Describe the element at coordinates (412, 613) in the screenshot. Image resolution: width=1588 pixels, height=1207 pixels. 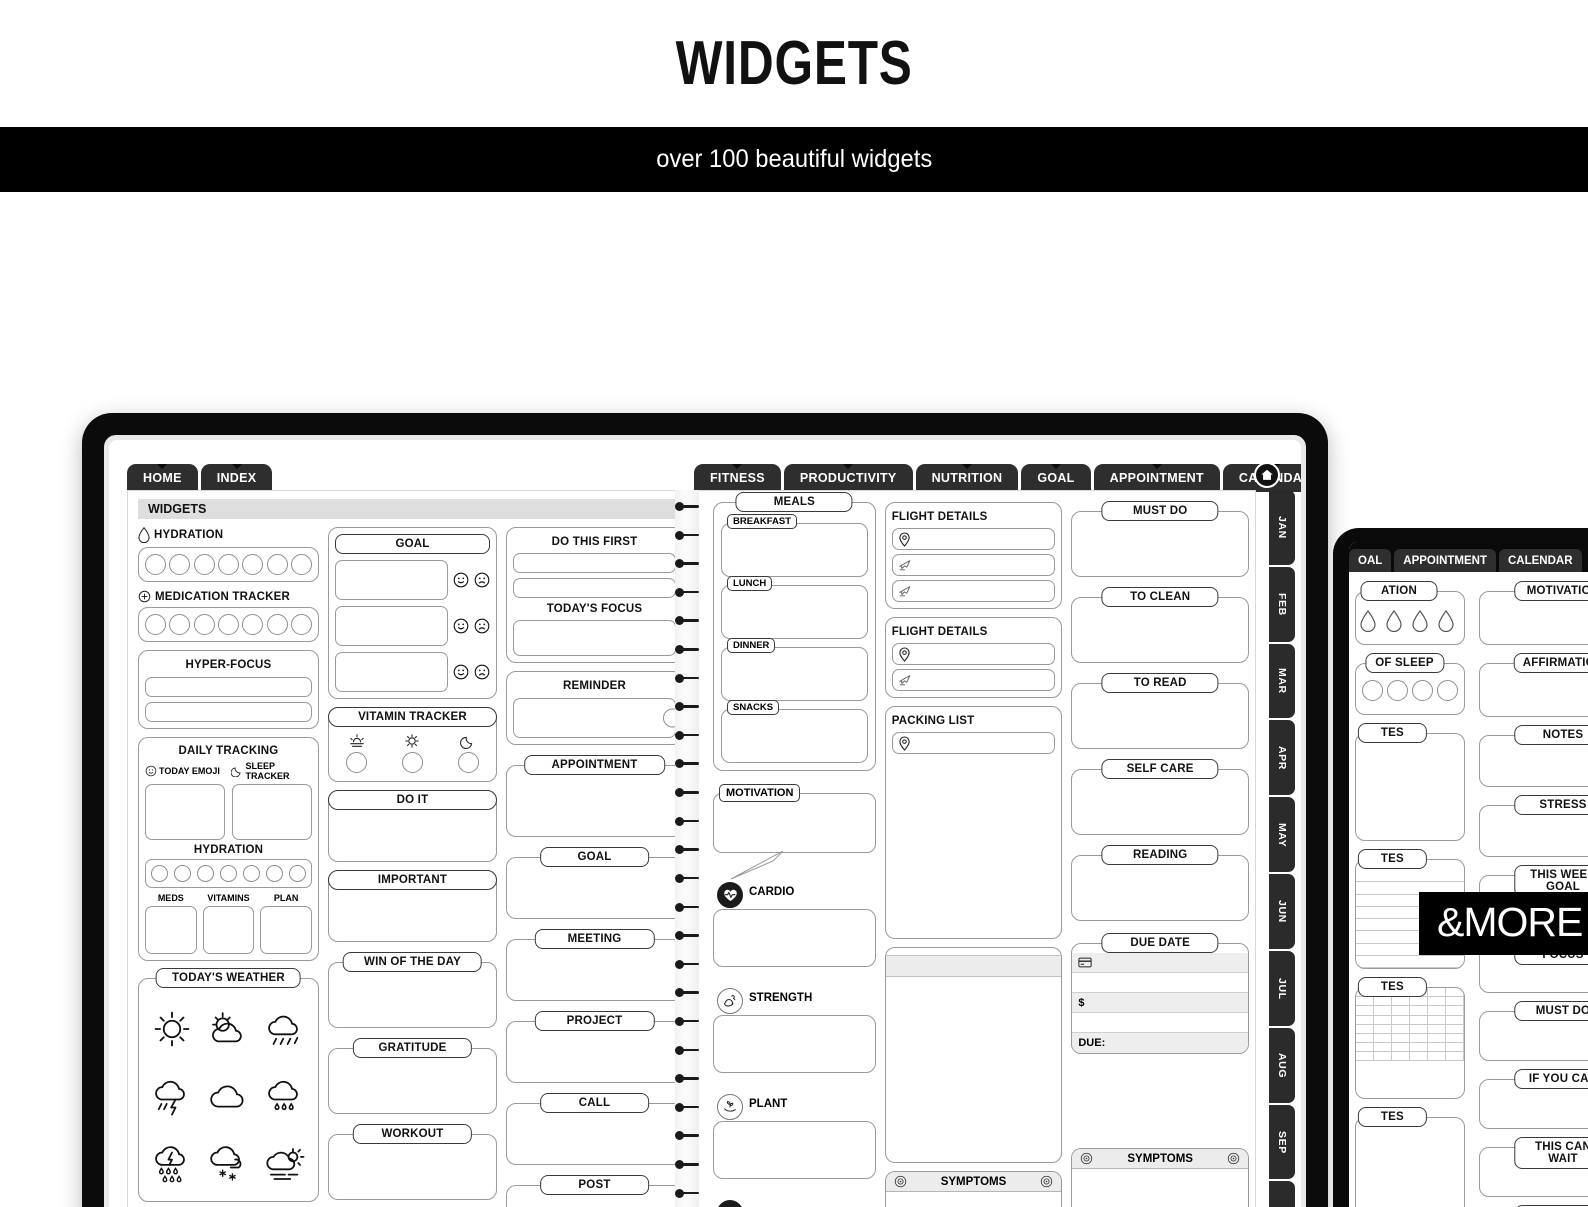
I see `widget-goal-mood: GOAL` at that location.